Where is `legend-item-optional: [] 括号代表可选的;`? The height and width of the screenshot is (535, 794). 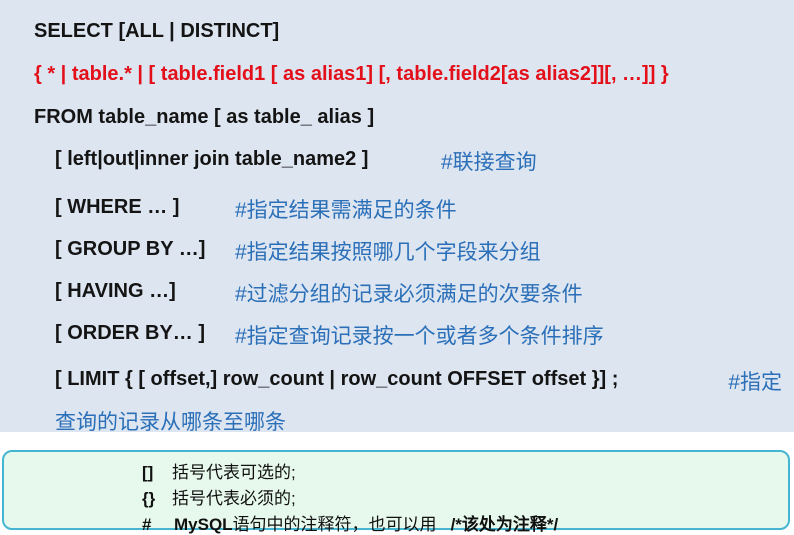
legend-item-optional: [] 括号代表可选的; is located at coordinates (219, 470).